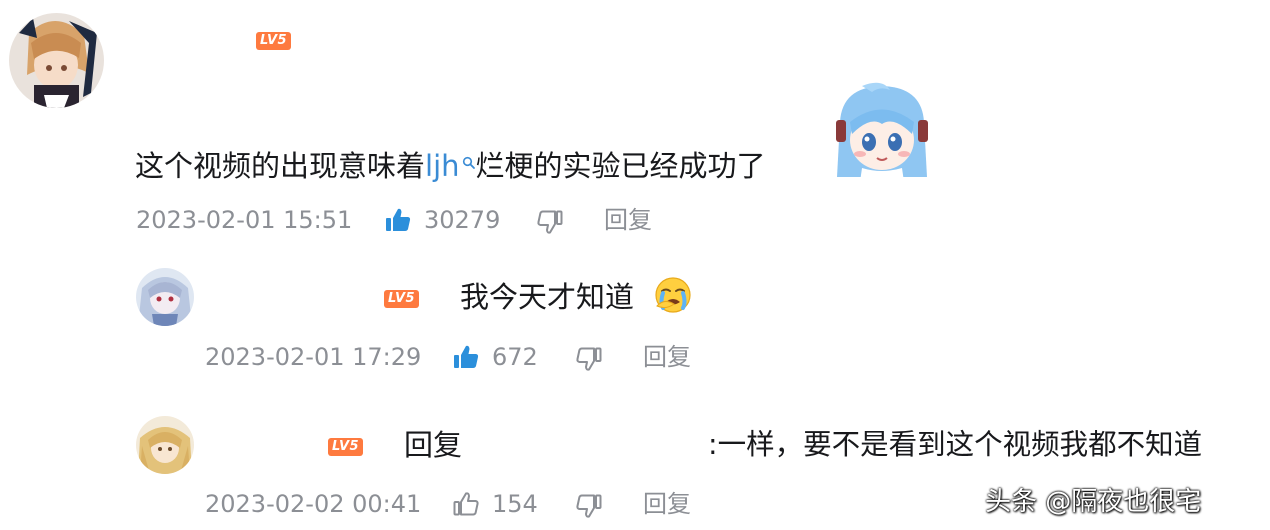  Describe the element at coordinates (462, 220) in the screenshot. I see `like-count: 30279` at that location.